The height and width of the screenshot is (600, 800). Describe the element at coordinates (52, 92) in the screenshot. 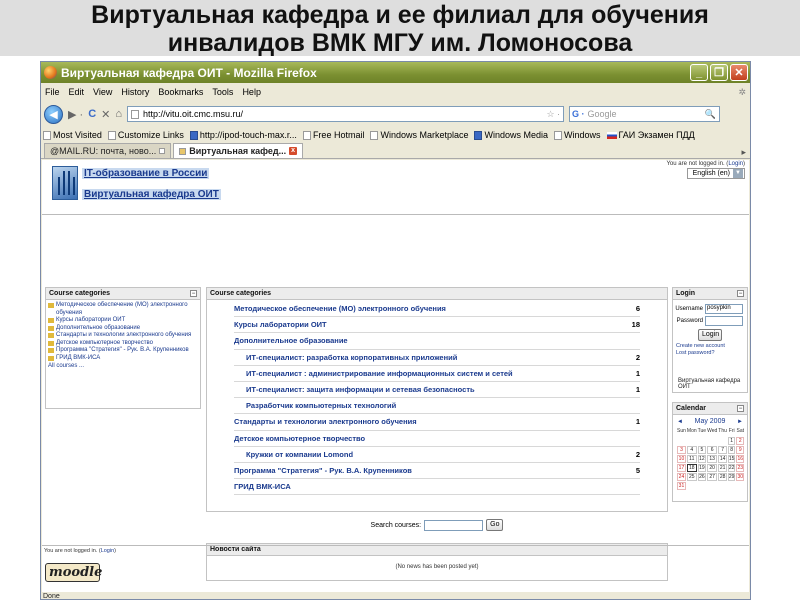

I see `menu-file: File` at that location.